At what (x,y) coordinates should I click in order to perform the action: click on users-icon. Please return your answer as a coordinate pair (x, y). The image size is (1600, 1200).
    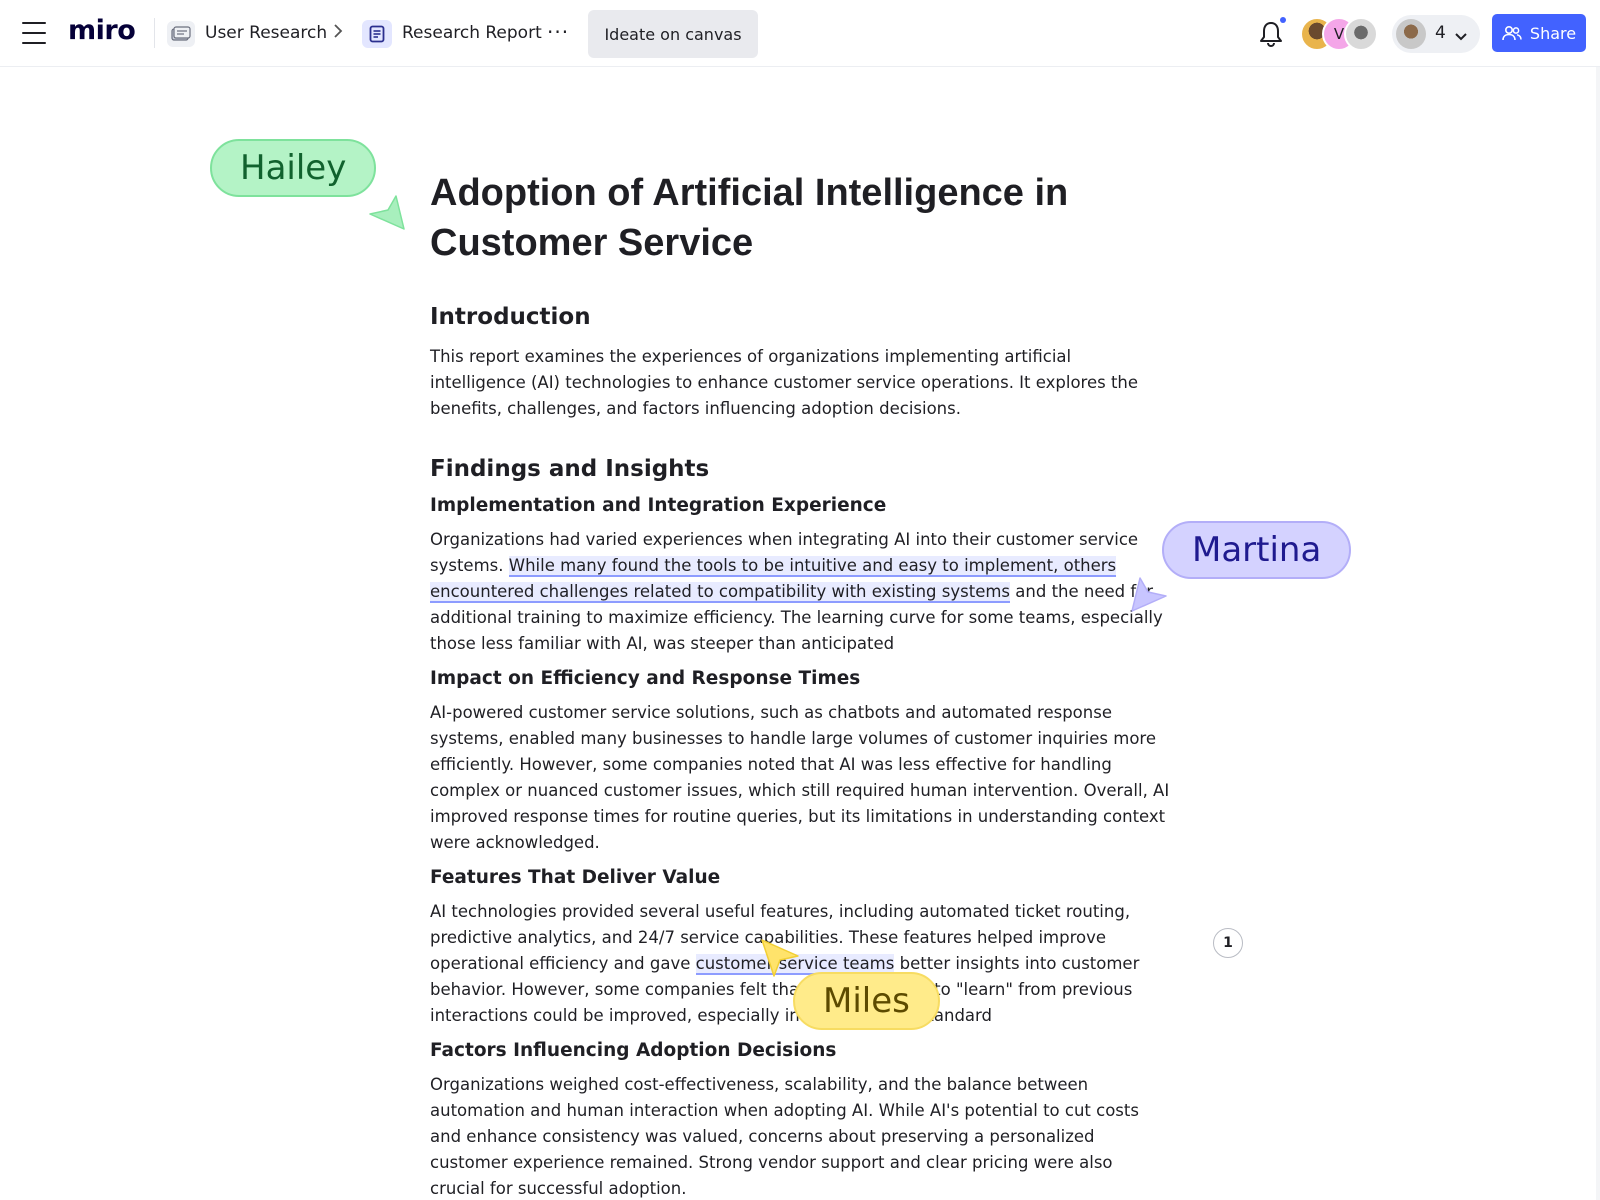
    Looking at the image, I should click on (1512, 33).